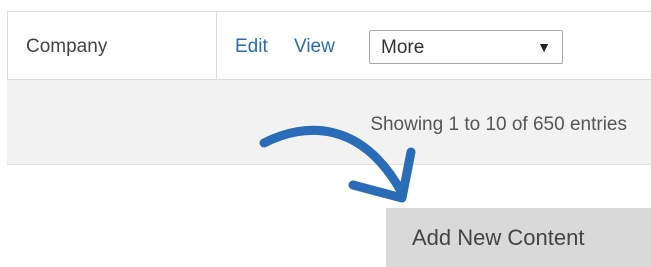 Image resolution: width=651 pixels, height=267 pixels. I want to click on entries-info: Showing 1 to 10 of 650 entries, so click(498, 124).